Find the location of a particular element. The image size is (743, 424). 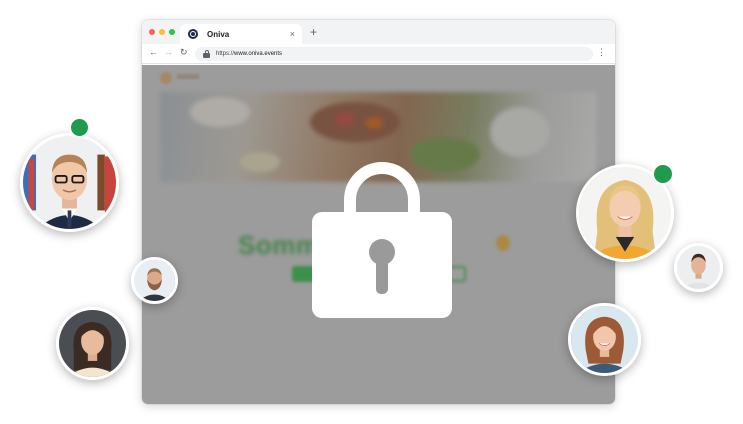

tab-close-icon: × is located at coordinates (292, 34).